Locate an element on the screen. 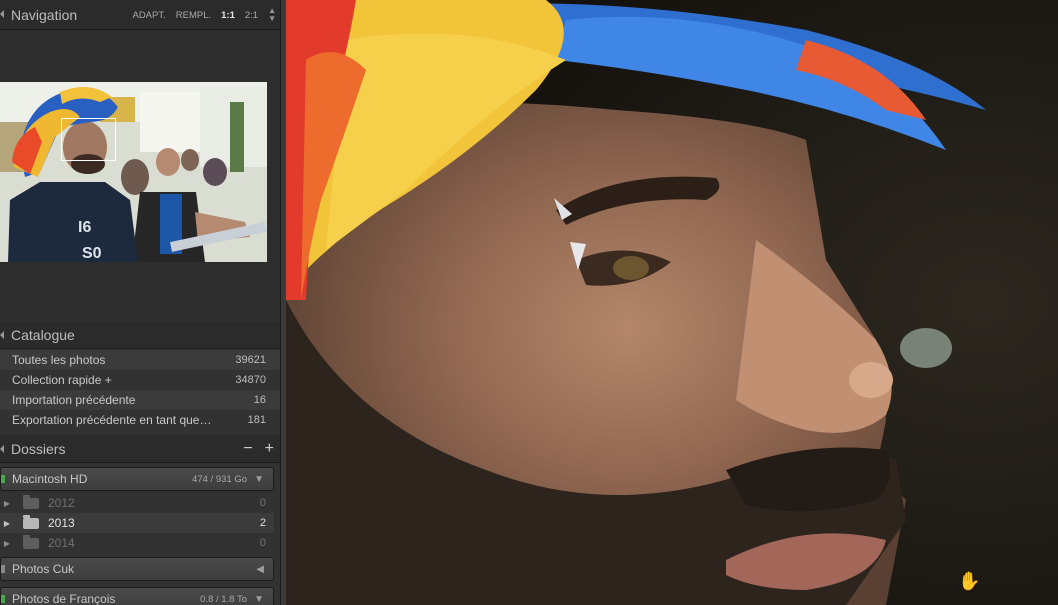 Image resolution: width=1058 pixels, height=605 pixels. navigator-thumbnail: I6 S0 is located at coordinates (133, 172).